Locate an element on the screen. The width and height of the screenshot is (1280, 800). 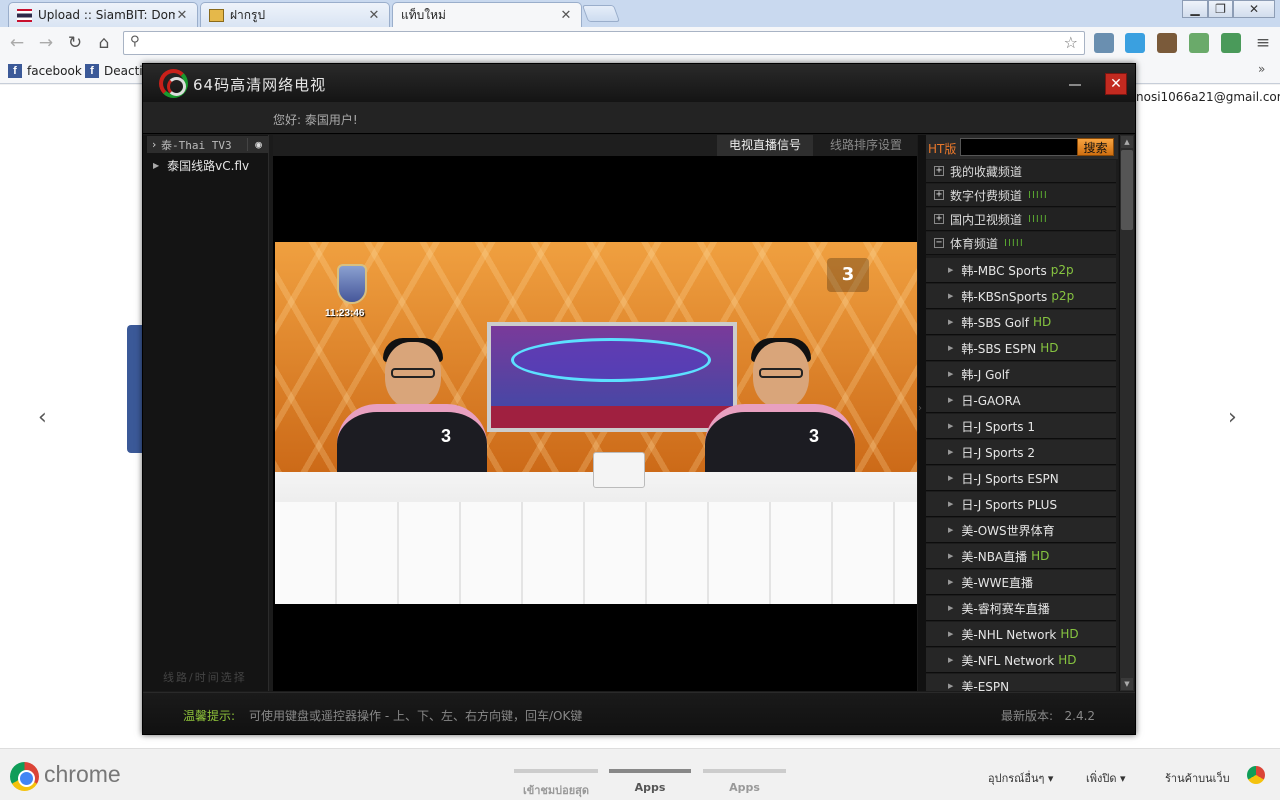
line-label: 泰国线路vC.flv is located at coordinates (208, 166).